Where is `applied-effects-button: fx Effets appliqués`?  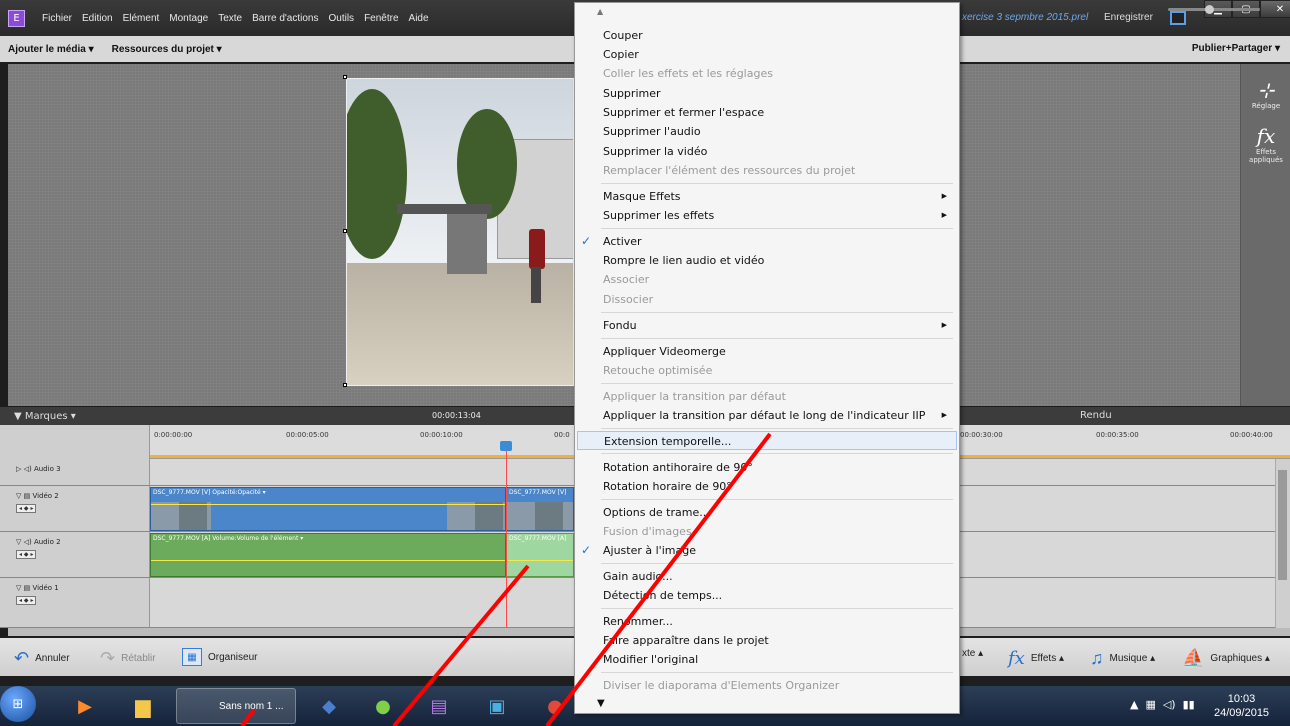 applied-effects-button: fx Effets appliqués is located at coordinates (1265, 144).